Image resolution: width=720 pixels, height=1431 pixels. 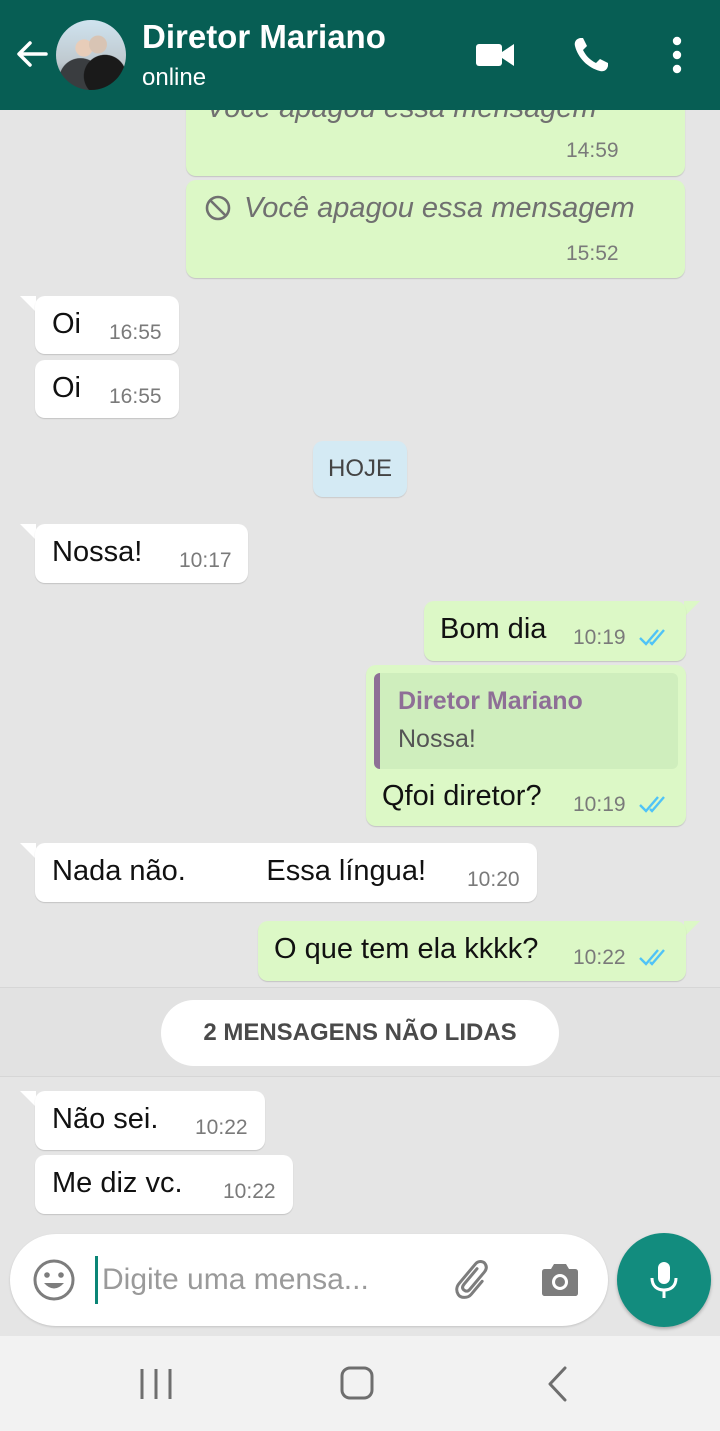 I want to click on message-text: O que tem ela kkkk?, so click(x=406, y=949).